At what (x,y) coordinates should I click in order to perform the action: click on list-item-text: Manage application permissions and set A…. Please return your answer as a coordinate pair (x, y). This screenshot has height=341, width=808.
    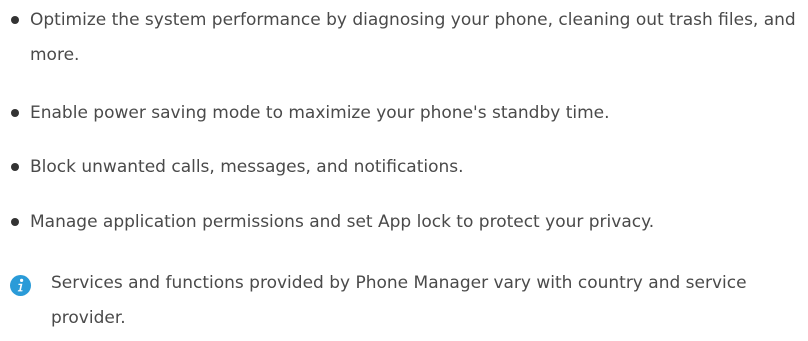
    Looking at the image, I should click on (342, 222).